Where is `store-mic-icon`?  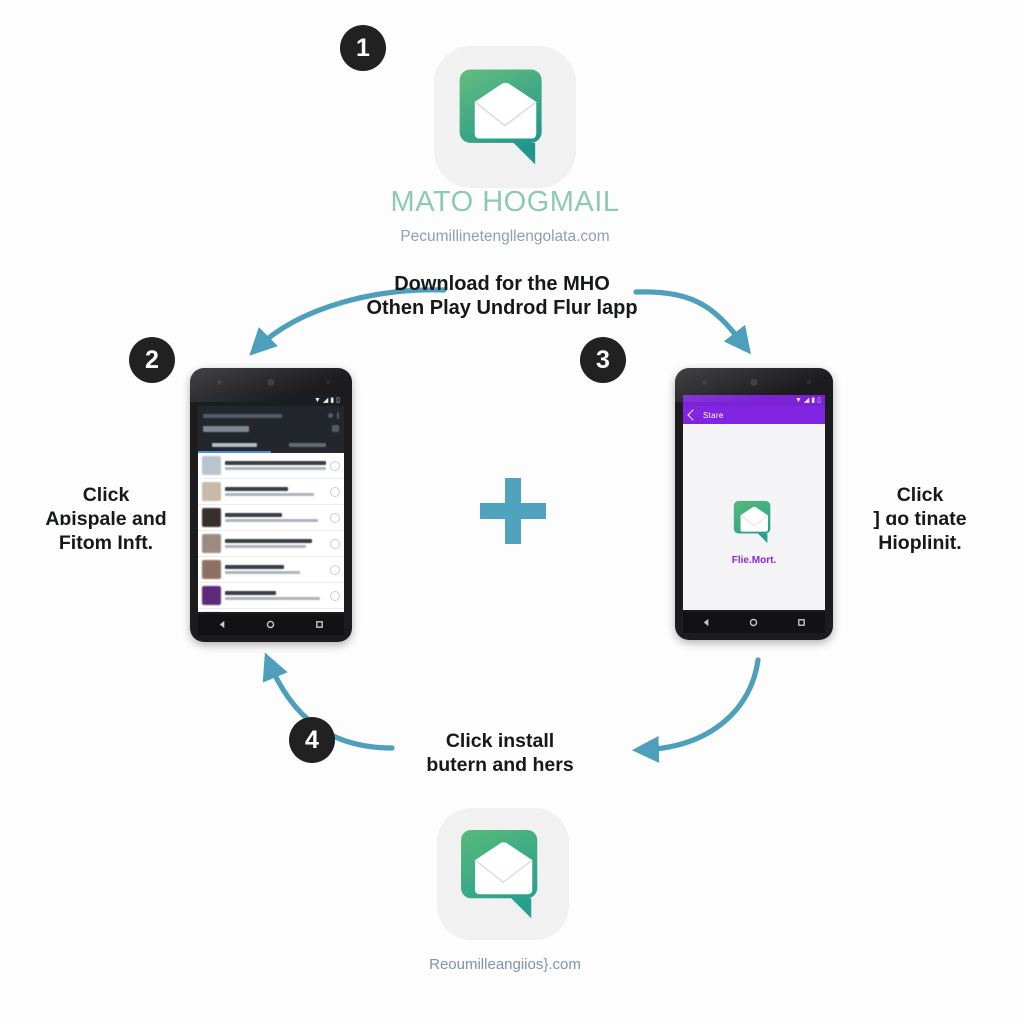 store-mic-icon is located at coordinates (330, 415).